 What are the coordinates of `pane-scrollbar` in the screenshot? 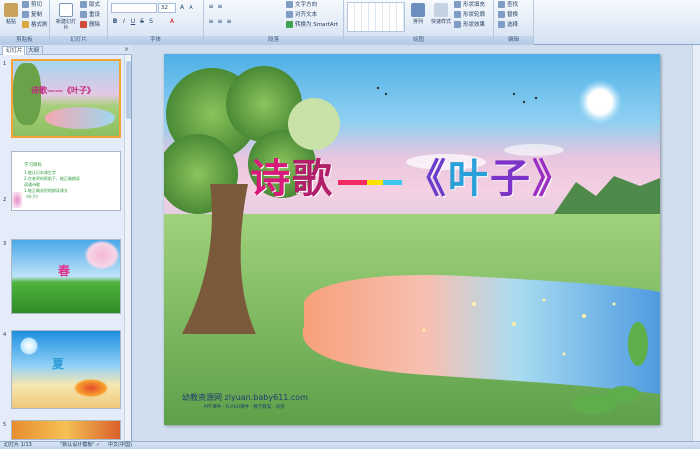 It's located at (127, 248).